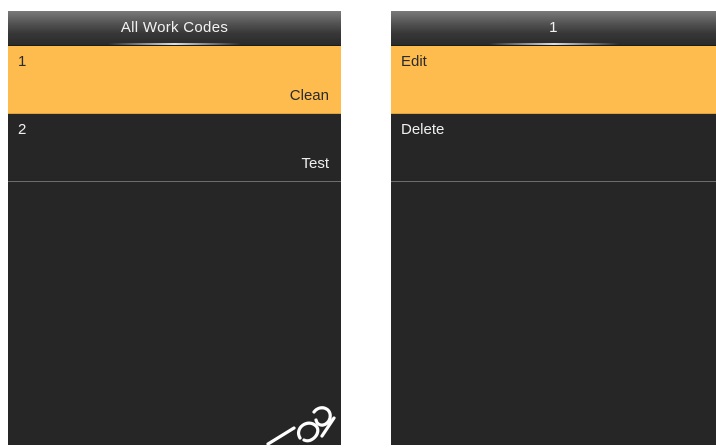 The height and width of the screenshot is (448, 716). Describe the element at coordinates (309, 95) in the screenshot. I see `work-code-name: Clean` at that location.